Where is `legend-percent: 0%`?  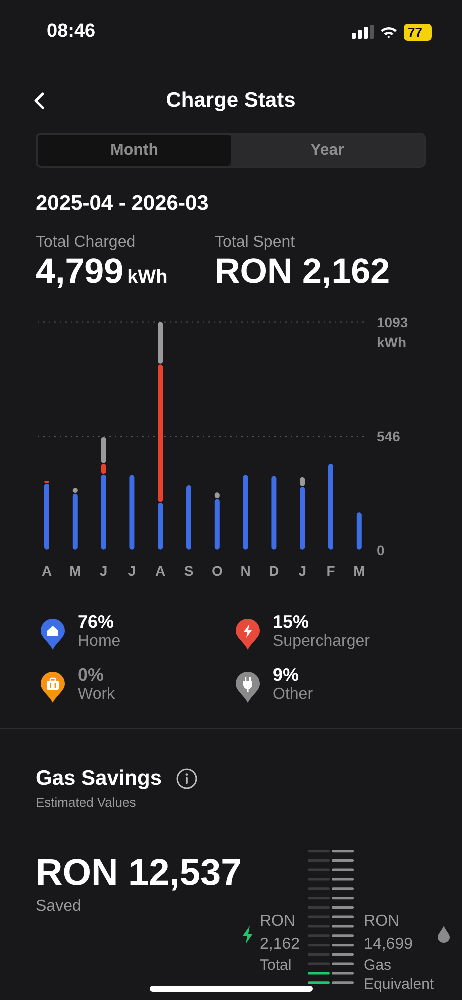
legend-percent: 0% is located at coordinates (92, 675).